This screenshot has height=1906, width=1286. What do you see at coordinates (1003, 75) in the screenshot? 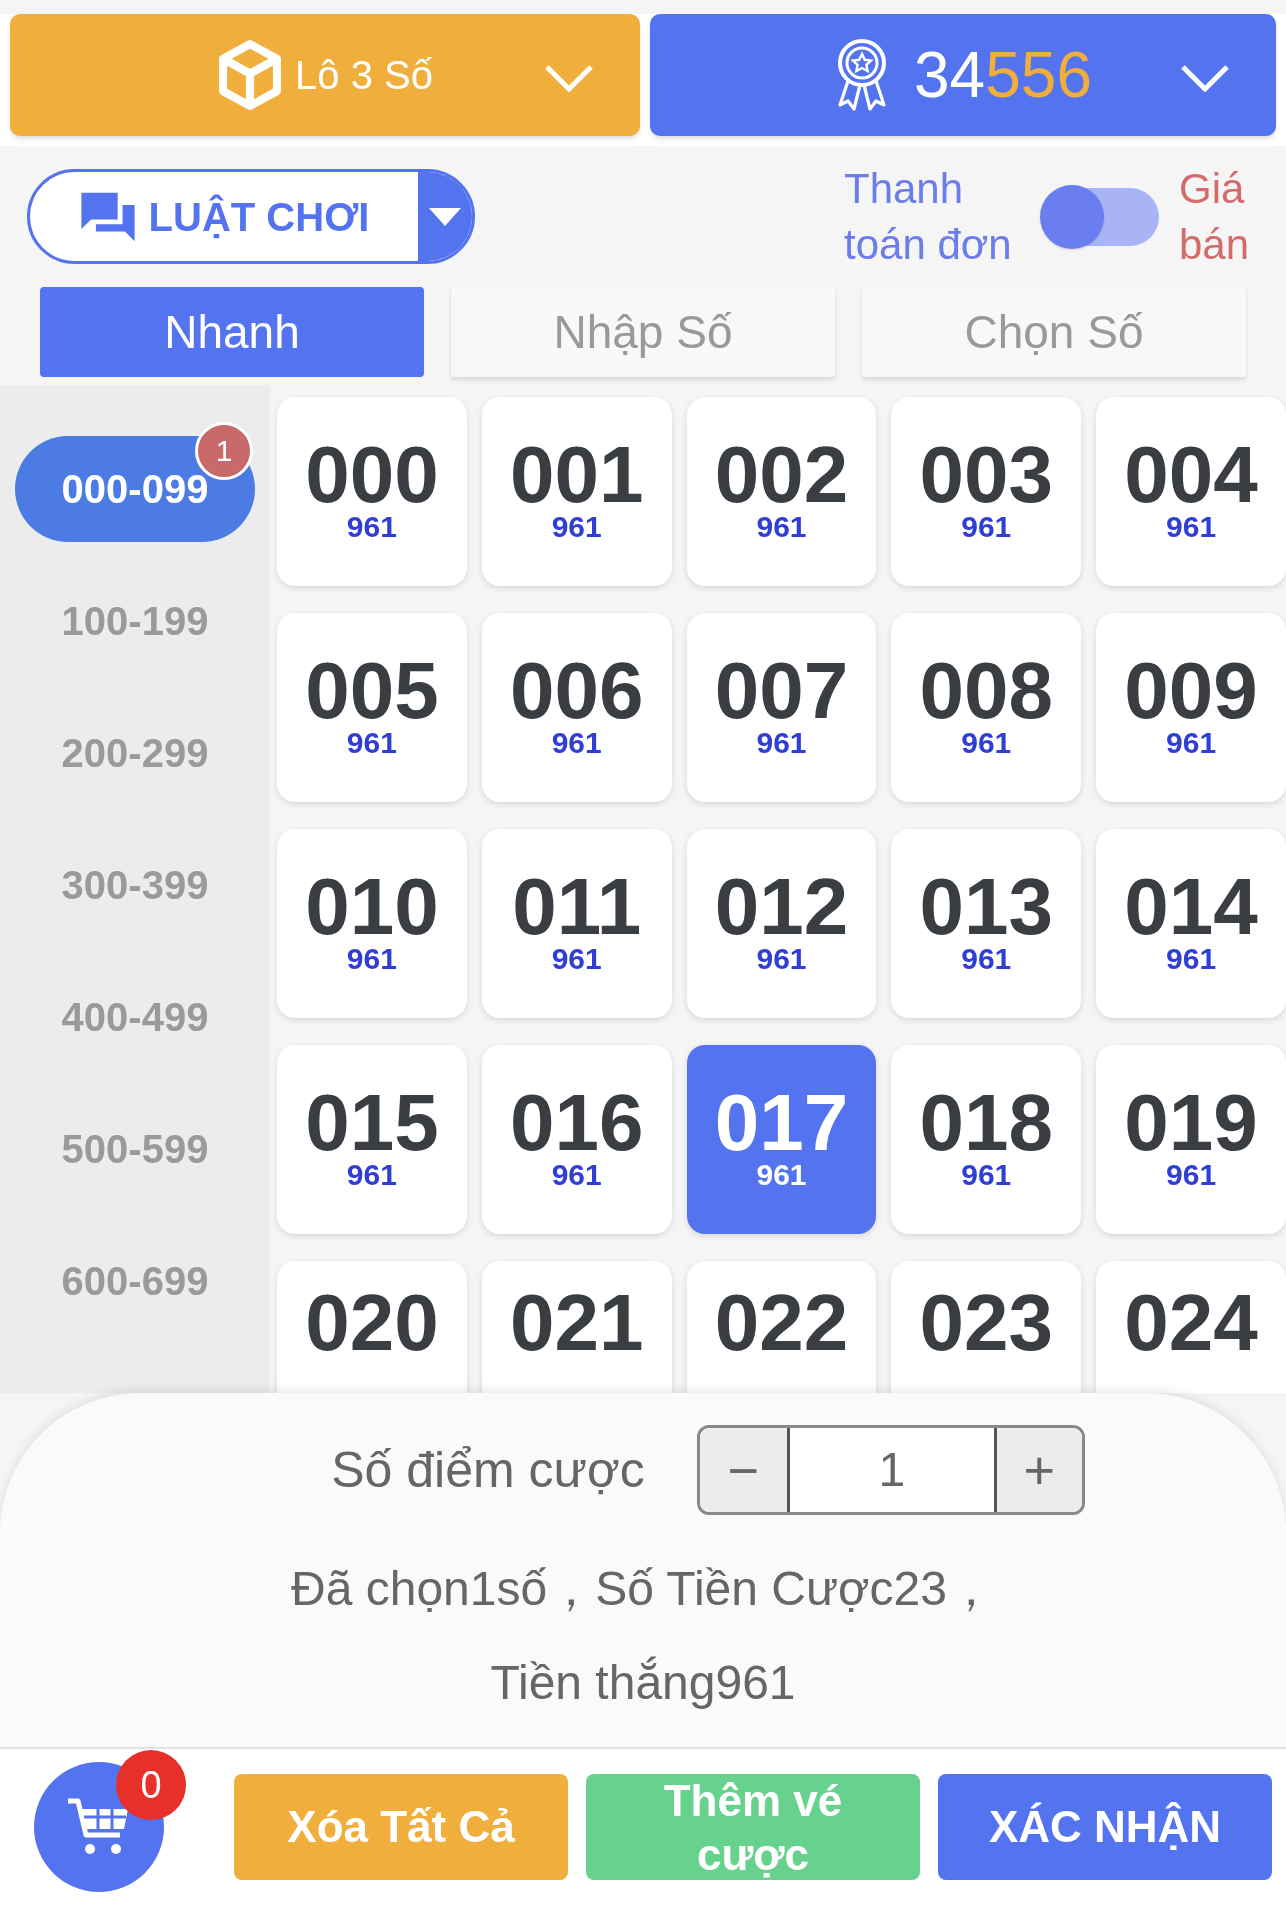
I see `period-number: 34556` at bounding box center [1003, 75].